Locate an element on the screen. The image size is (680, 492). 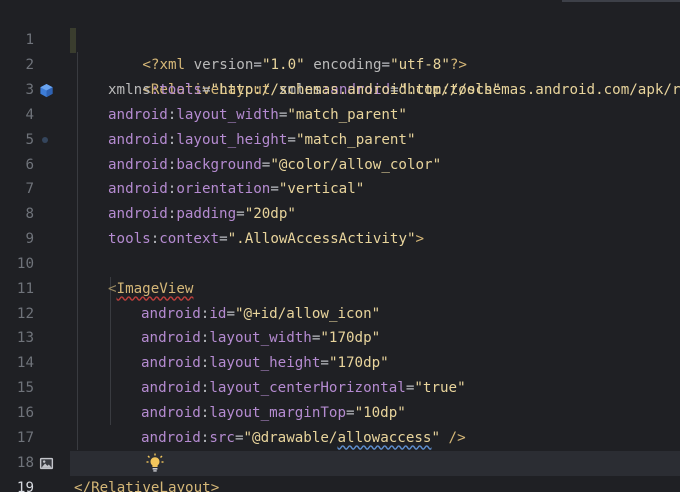
code-line-13: android:layout_width="170dp" is located at coordinates (375, 323).